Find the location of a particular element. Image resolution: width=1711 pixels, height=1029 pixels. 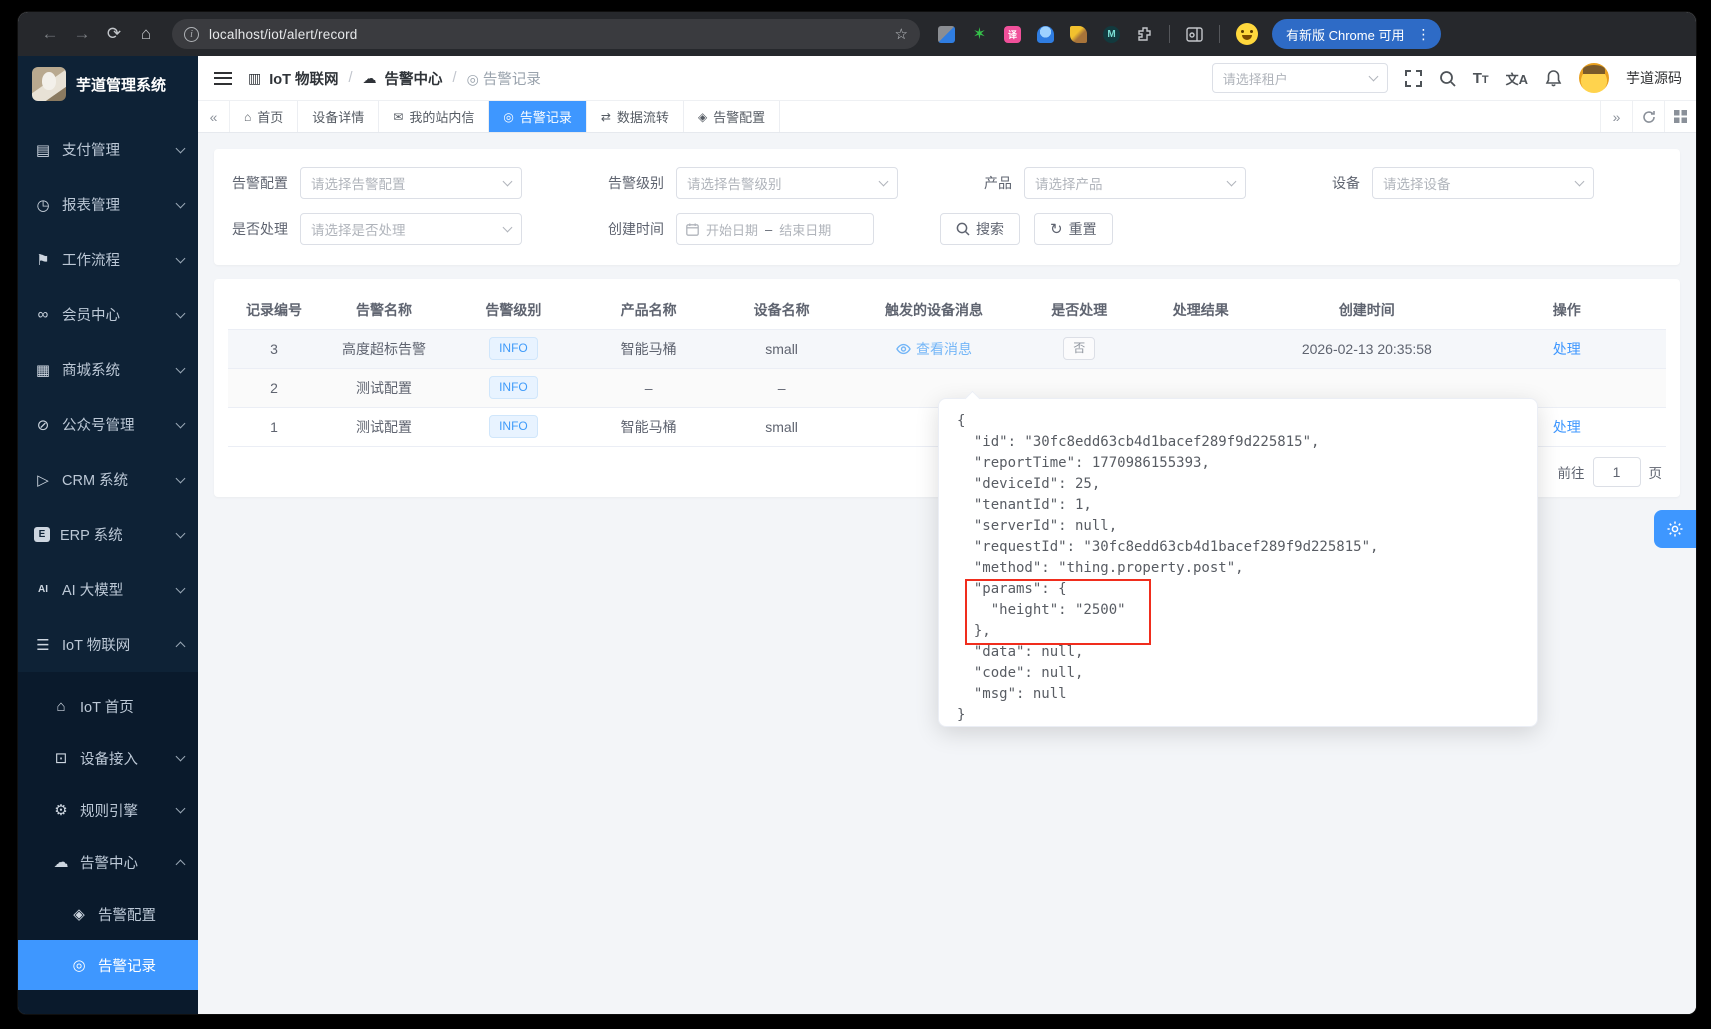

layout-grid-icon is located at coordinates (1680, 116).